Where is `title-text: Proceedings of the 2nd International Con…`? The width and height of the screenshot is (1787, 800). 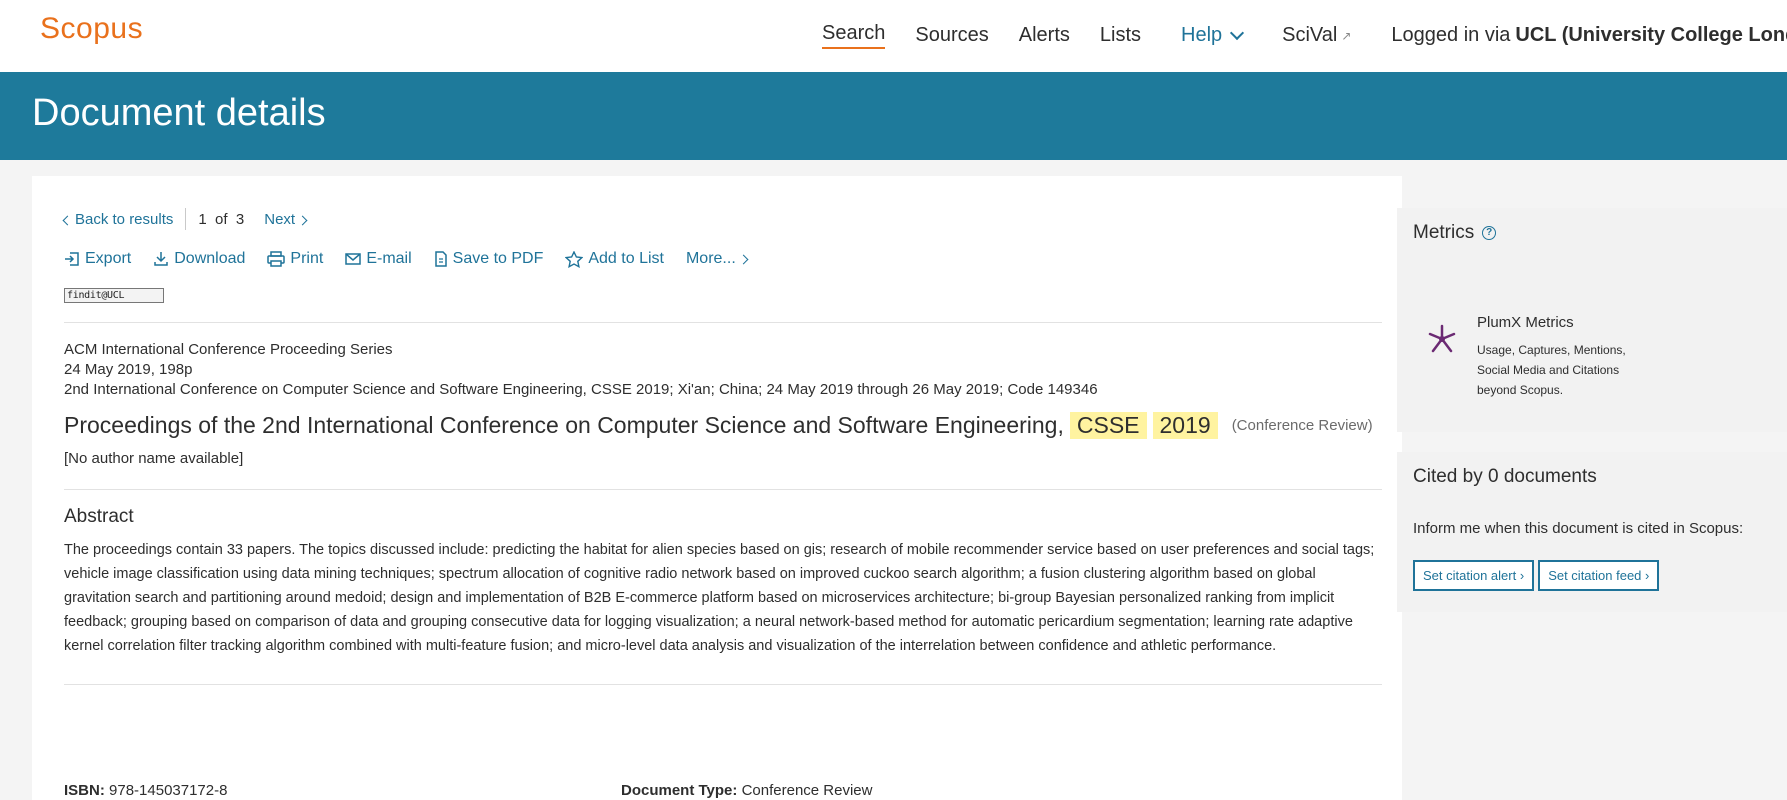 title-text: Proceedings of the 2nd International Con… is located at coordinates (564, 425).